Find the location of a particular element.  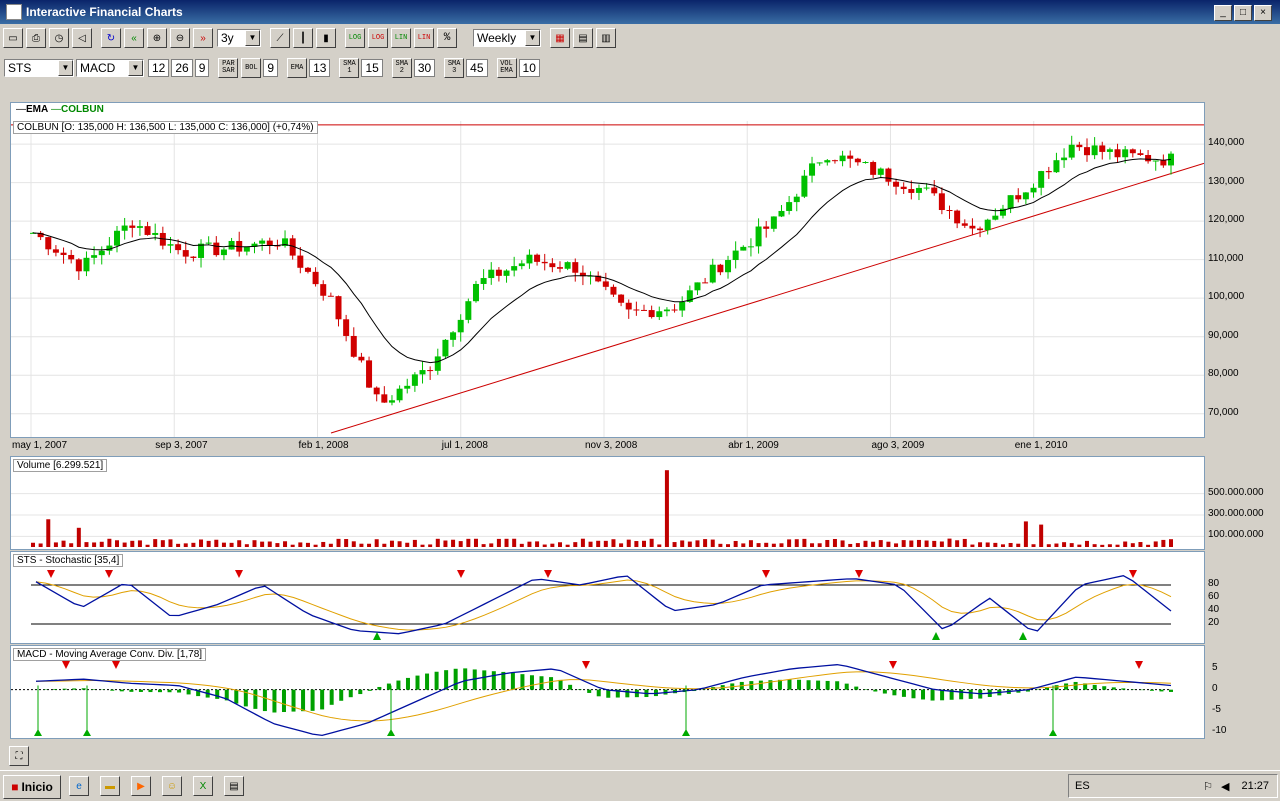

print-icon: ⎙ is located at coordinates (36, 38).